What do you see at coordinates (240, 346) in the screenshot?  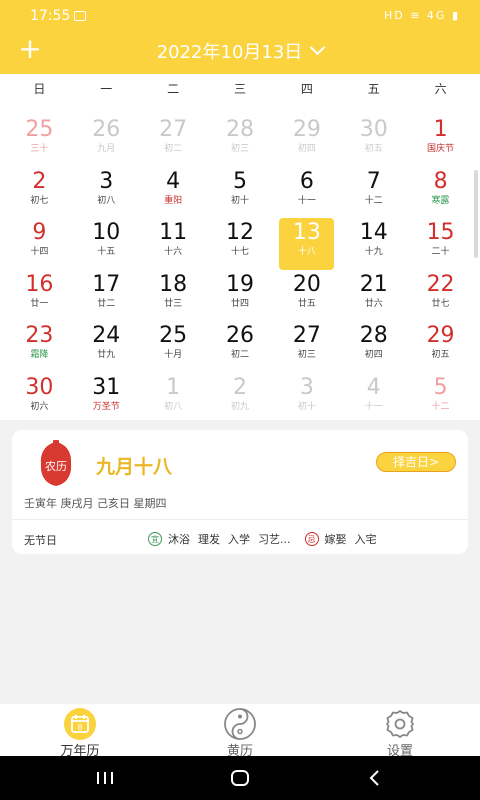 I see `day-cell: 26 初二` at bounding box center [240, 346].